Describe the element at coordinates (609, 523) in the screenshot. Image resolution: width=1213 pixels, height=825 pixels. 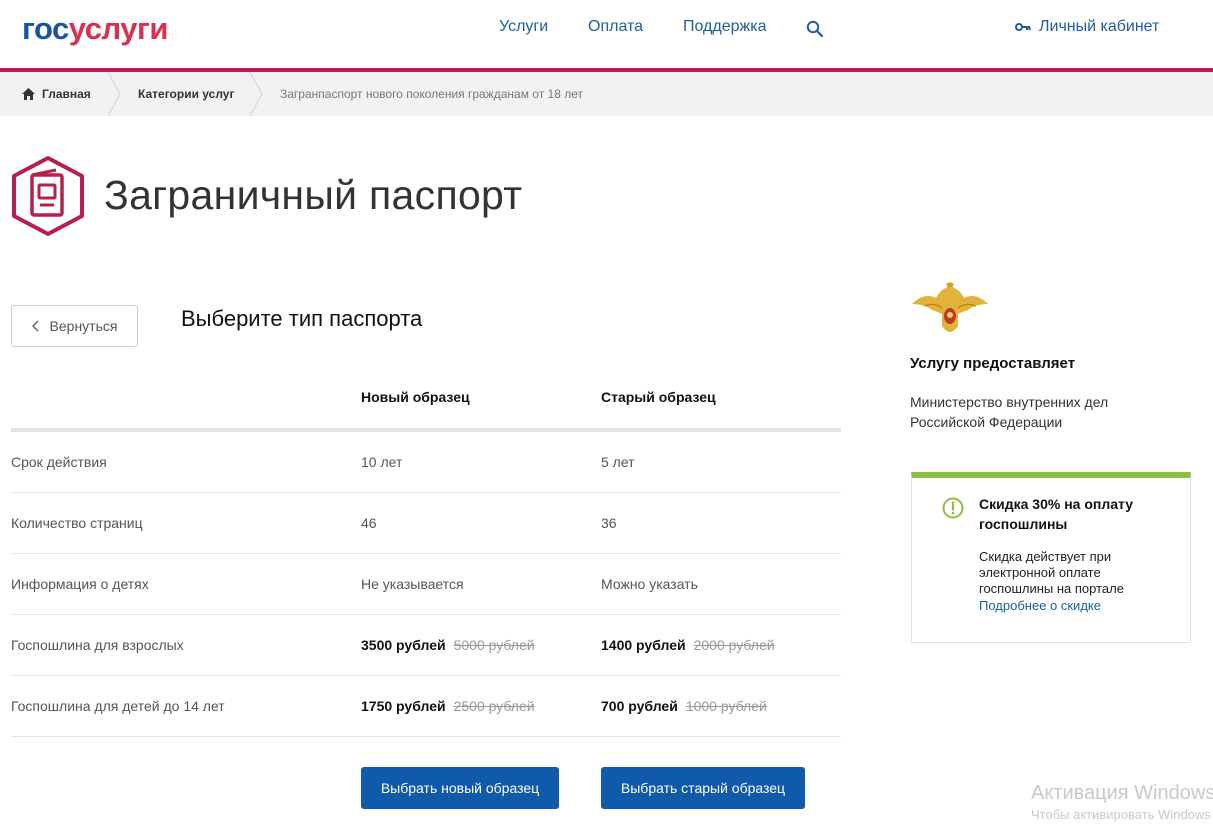
I see `cell-old: 36` at that location.